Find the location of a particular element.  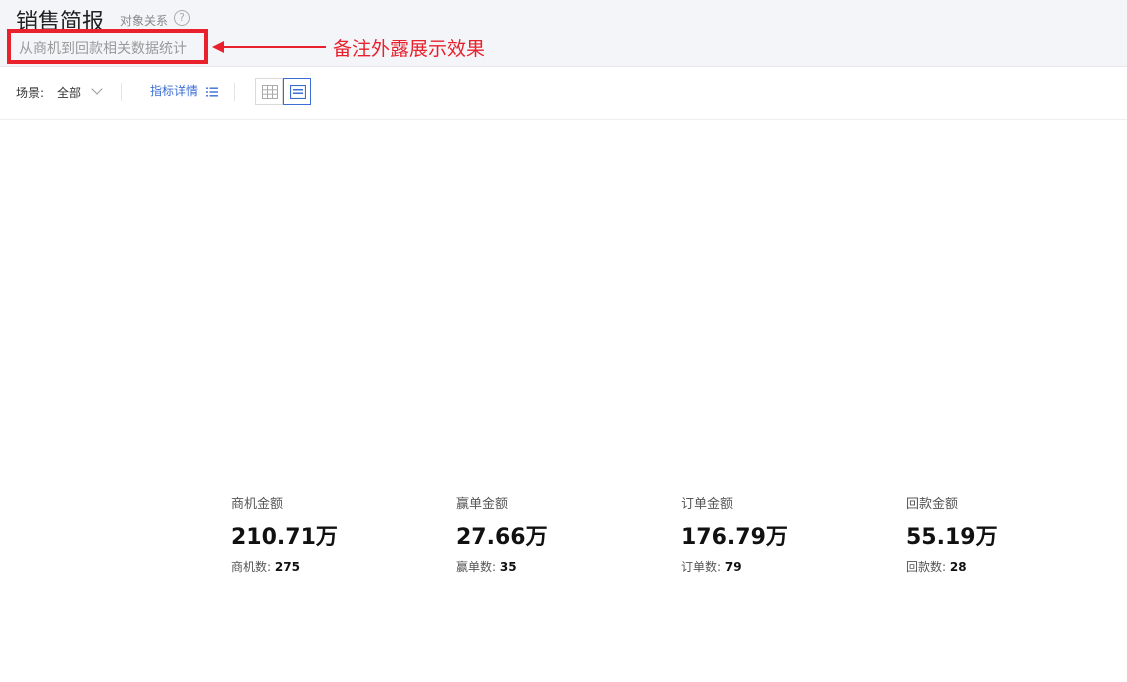

annotation-text: 备注外露展示效果 is located at coordinates (409, 49).